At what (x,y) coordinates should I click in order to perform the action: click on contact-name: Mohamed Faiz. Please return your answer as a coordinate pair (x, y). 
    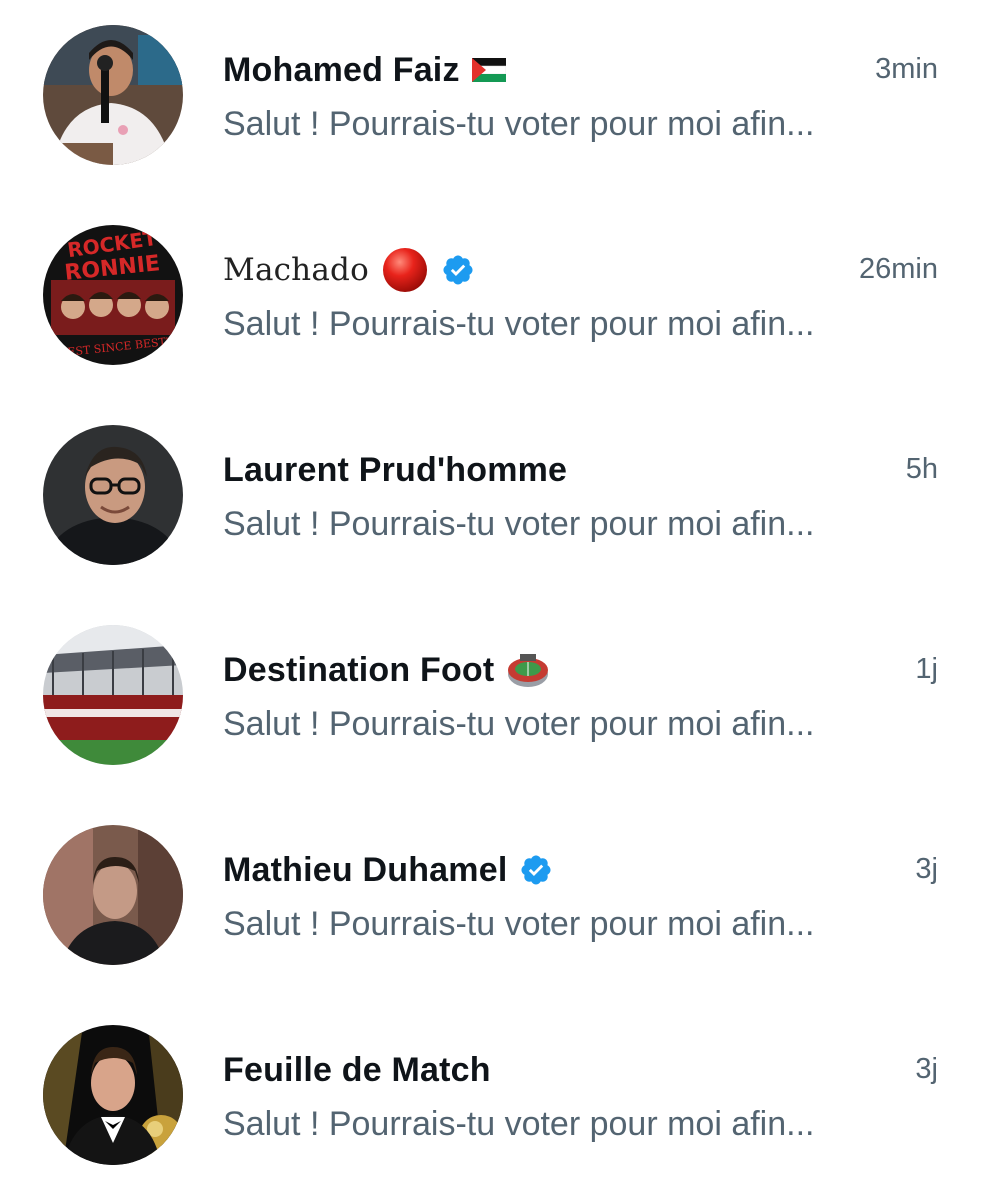
    Looking at the image, I should click on (341, 69).